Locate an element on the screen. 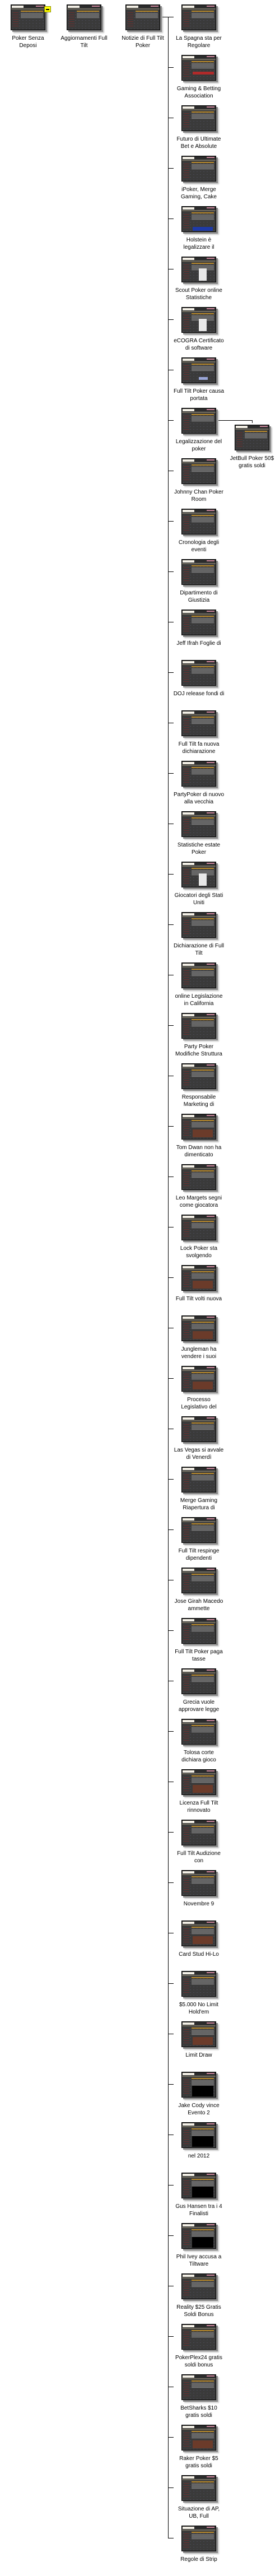 This screenshot has width=280, height=2576. tree-node-child: eCOGRA Certificato di software is located at coordinates (199, 330).